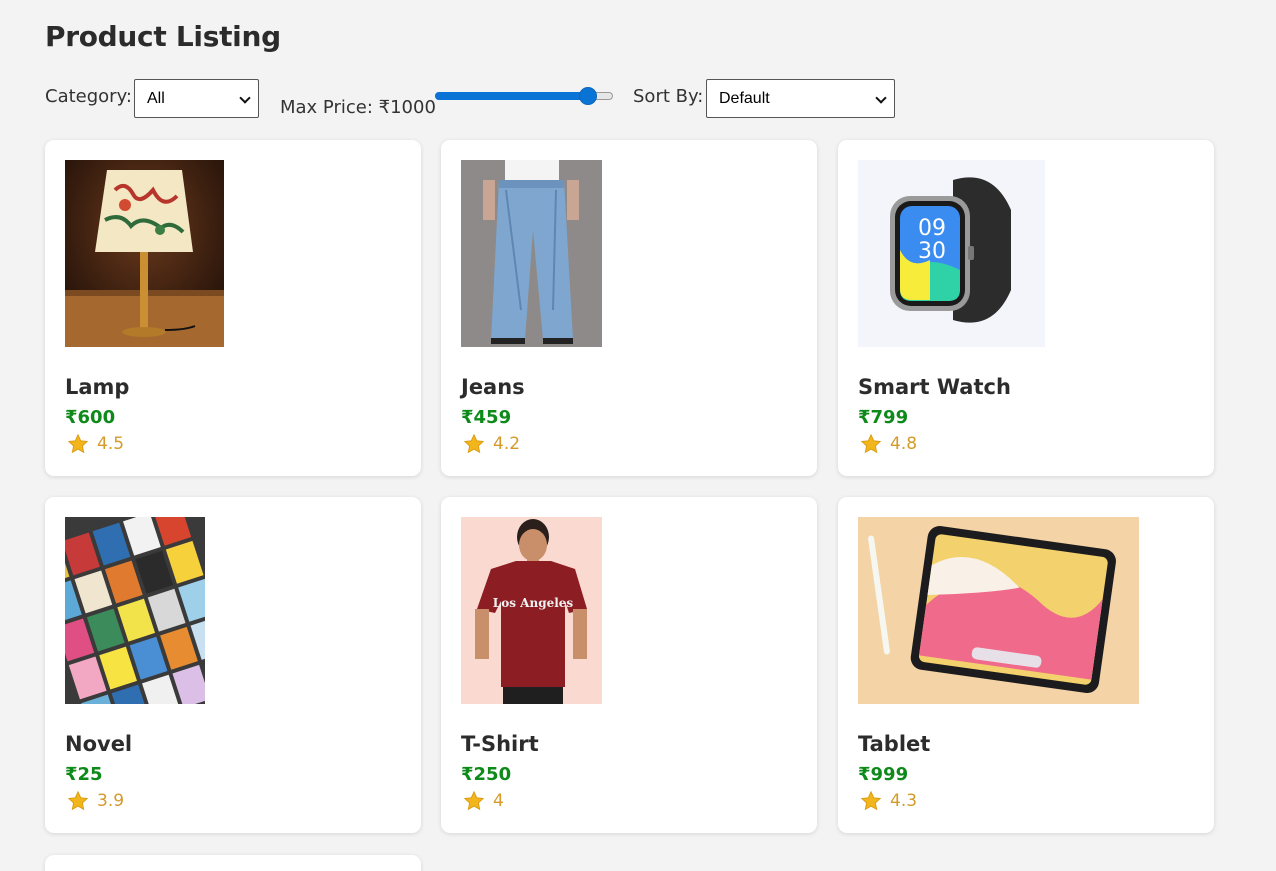  I want to click on product-rating: 4.8, so click(888, 444).